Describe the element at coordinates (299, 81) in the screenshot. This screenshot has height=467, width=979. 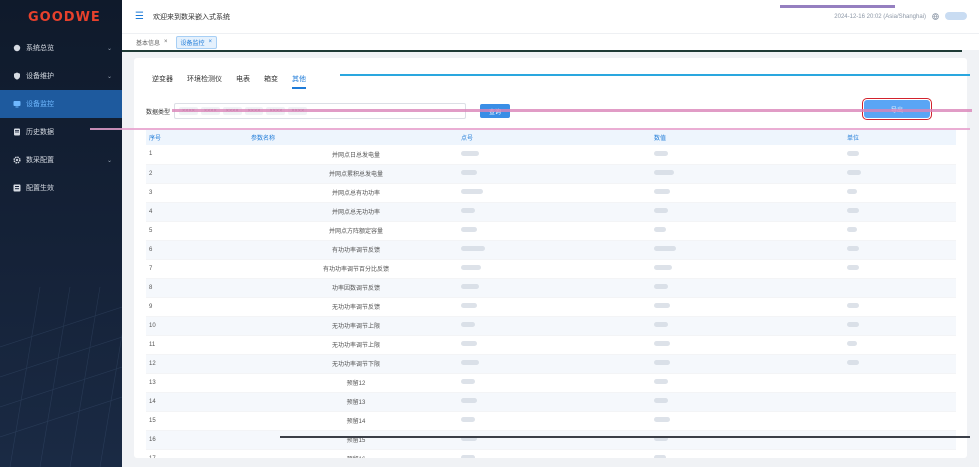
I see `tab-other: 其他` at that location.